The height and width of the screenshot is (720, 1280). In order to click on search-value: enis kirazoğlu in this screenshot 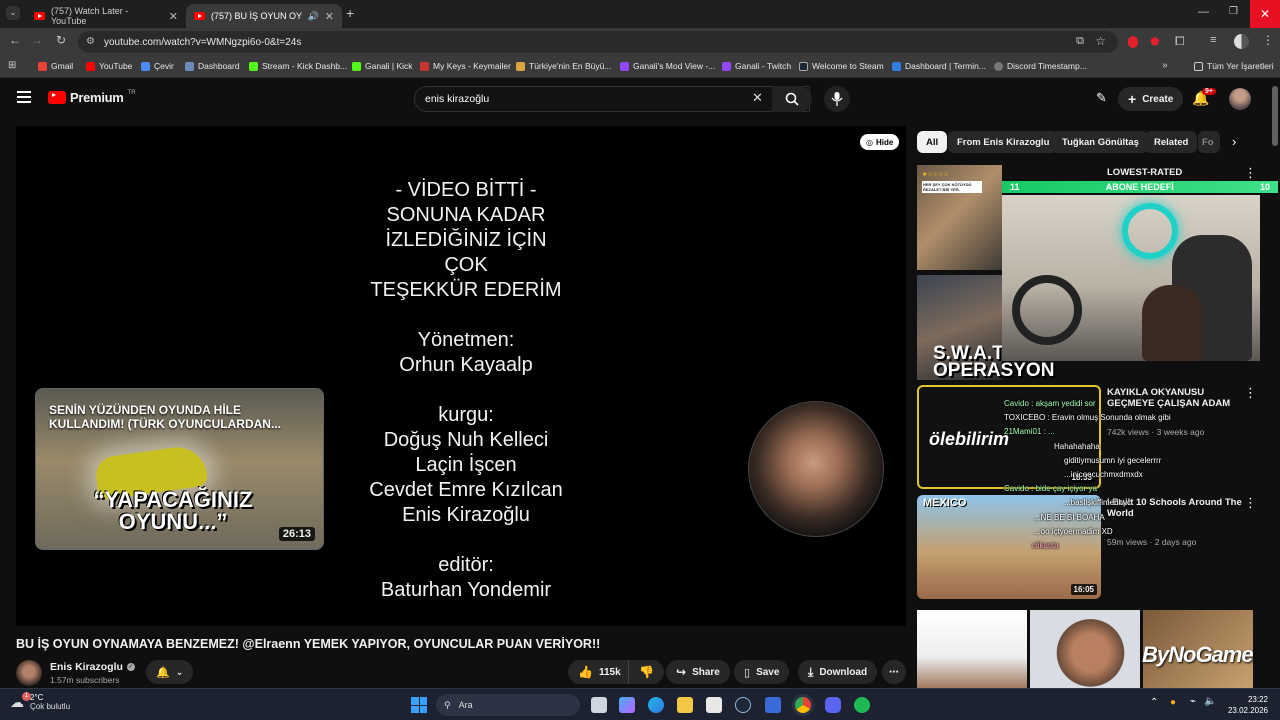, I will do `click(457, 99)`.